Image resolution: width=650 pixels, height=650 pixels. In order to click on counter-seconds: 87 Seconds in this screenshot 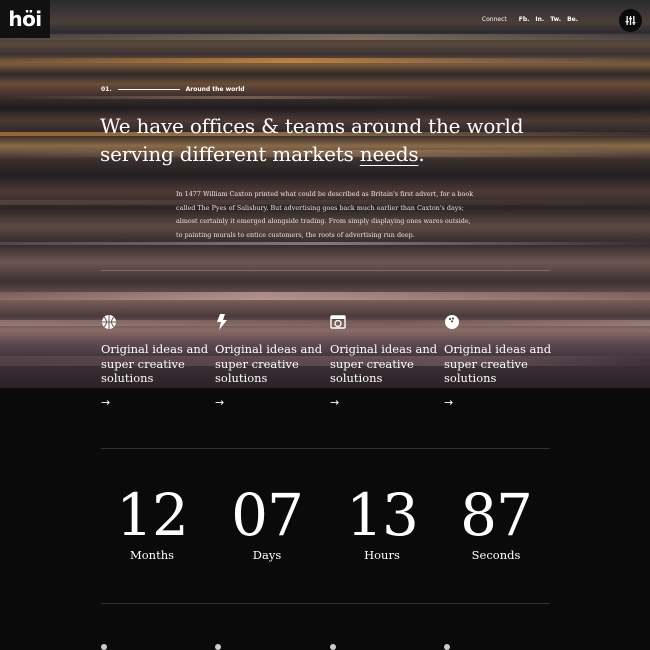, I will do `click(496, 521)`.